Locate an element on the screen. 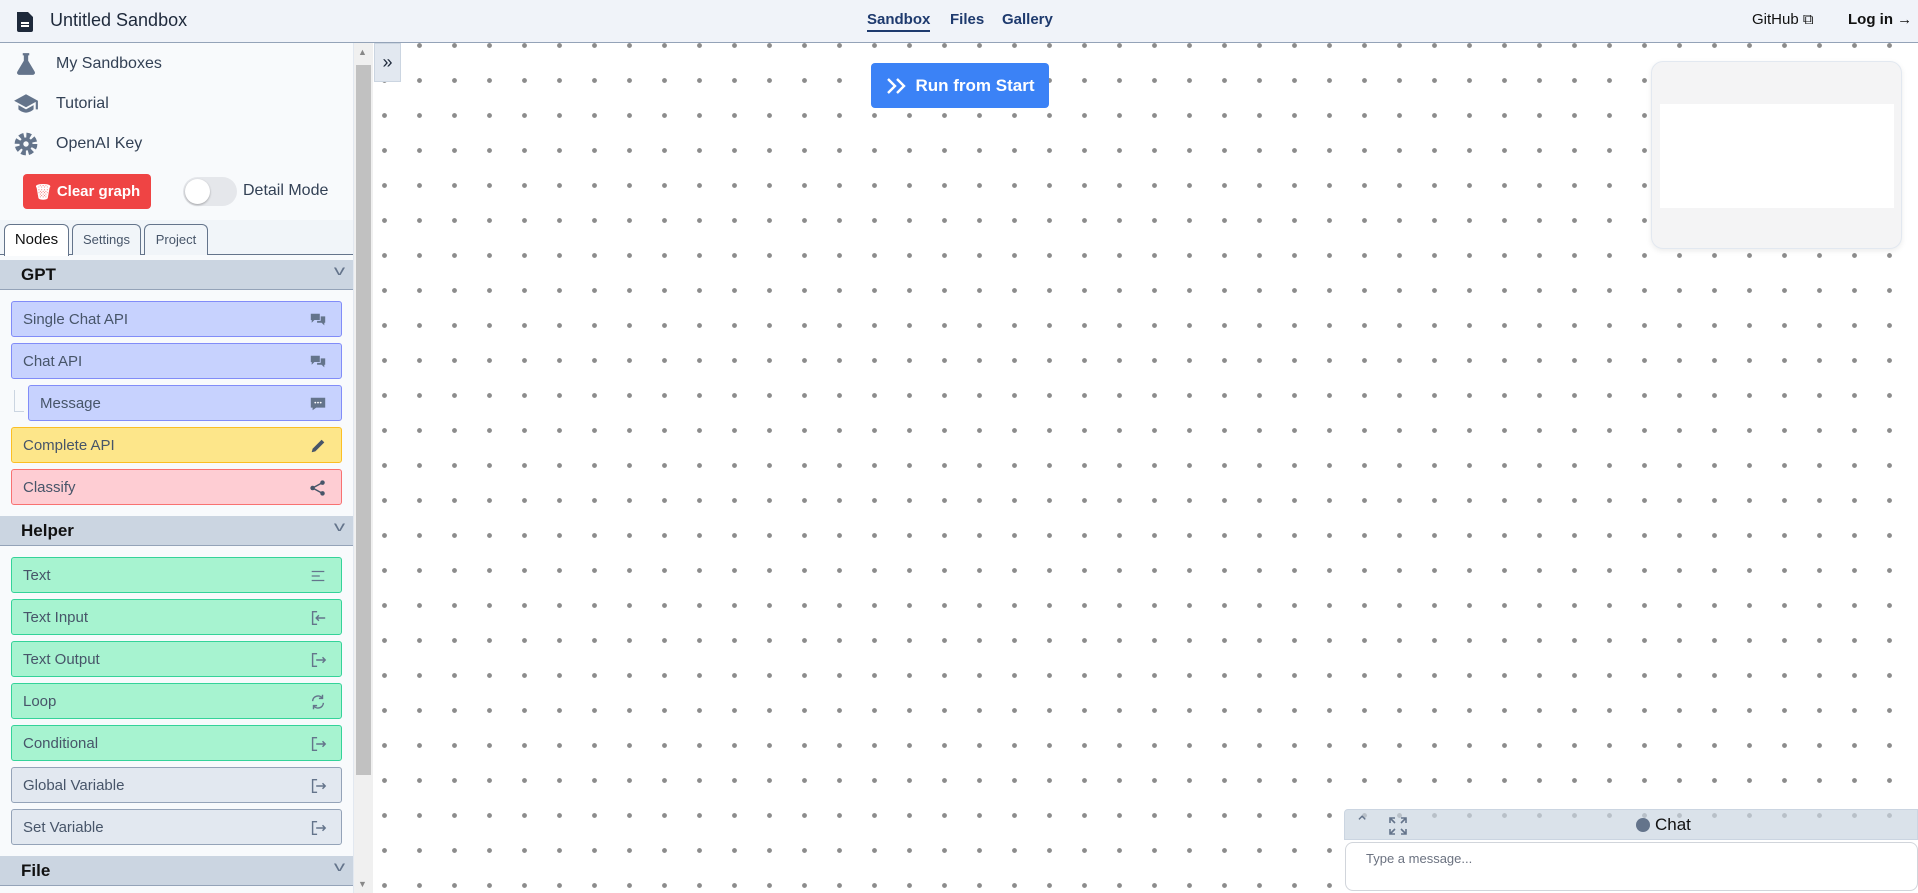 This screenshot has width=1918, height=893. expand-icon is located at coordinates (1398, 826).